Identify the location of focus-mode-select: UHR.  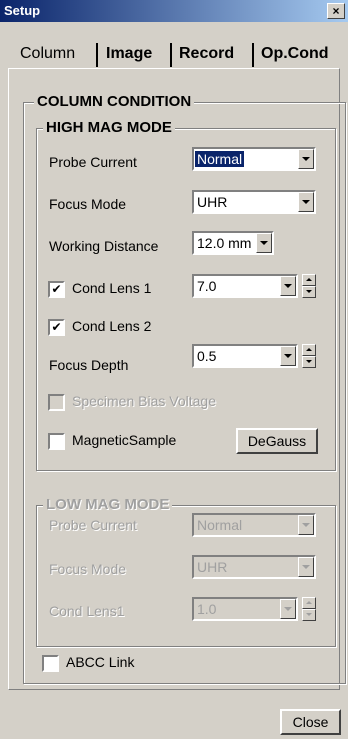
(254, 202).